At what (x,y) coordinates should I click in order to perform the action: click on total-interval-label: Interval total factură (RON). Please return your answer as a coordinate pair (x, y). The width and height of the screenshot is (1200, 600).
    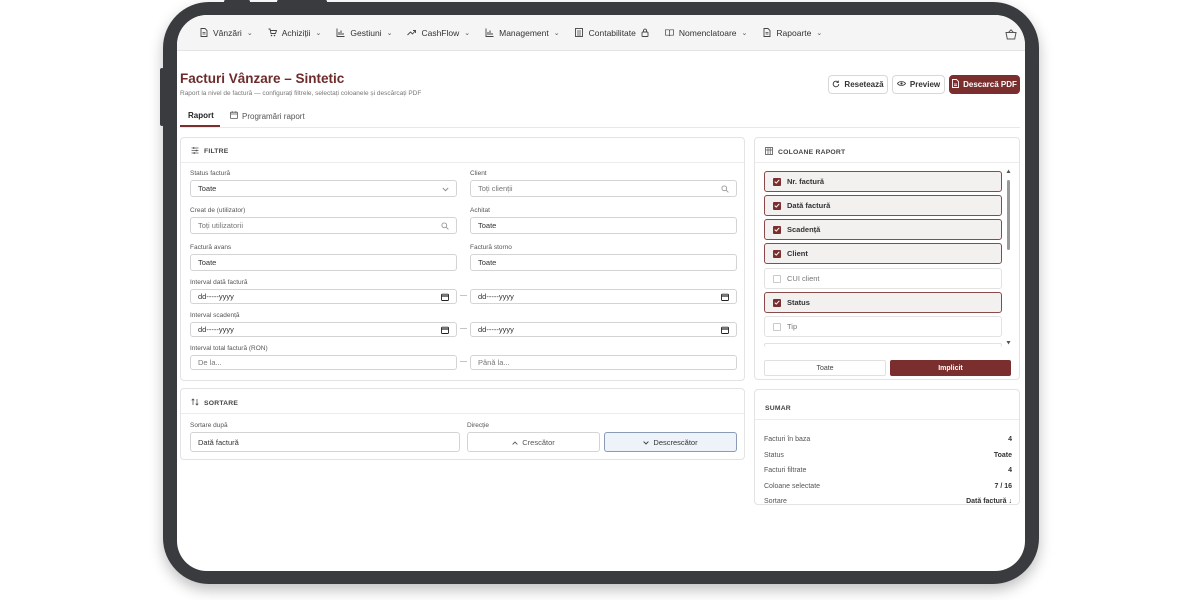
    Looking at the image, I should click on (229, 348).